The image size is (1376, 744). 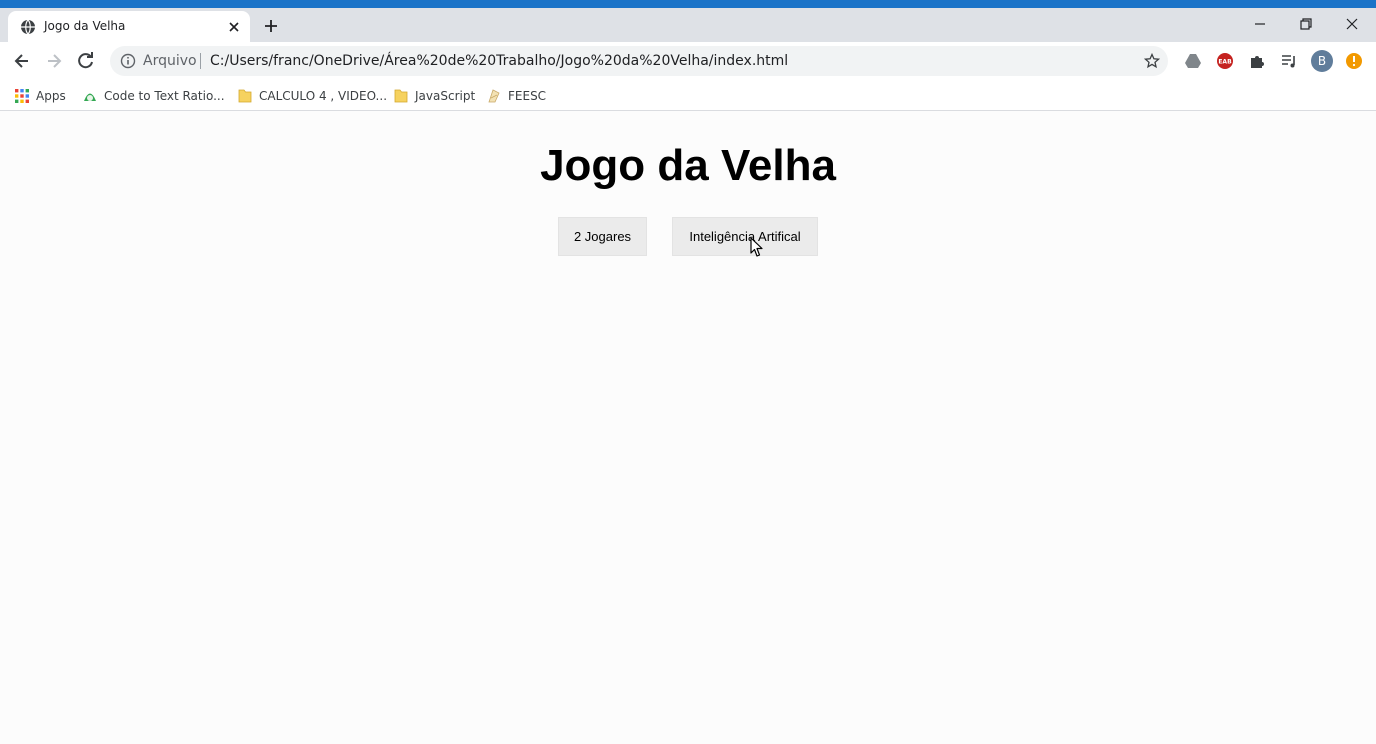 I want to click on svg-text: EAB, so click(x=1225, y=62).